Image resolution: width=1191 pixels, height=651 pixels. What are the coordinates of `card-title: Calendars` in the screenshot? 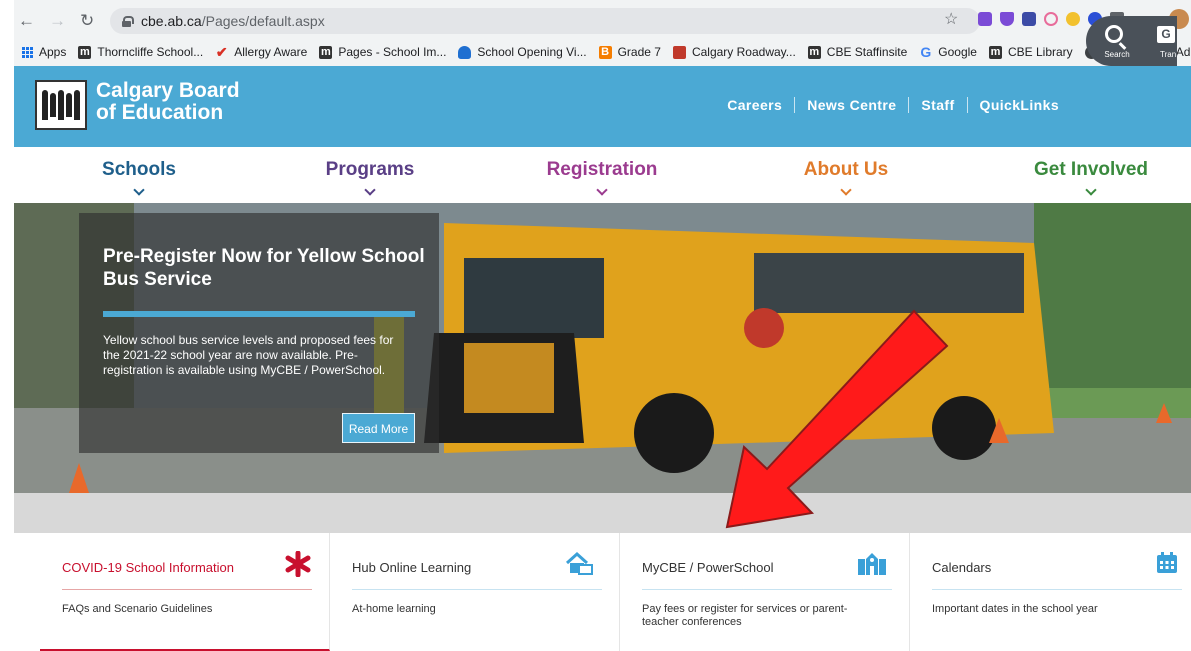 It's located at (962, 567).